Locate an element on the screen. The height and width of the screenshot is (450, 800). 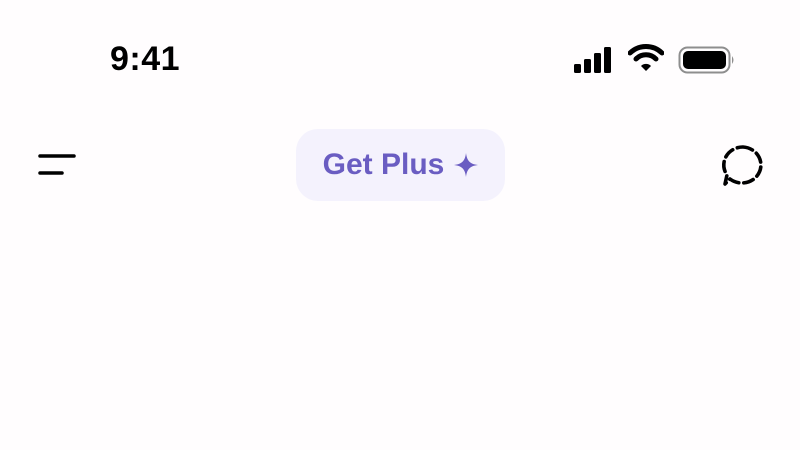
new-chat-icon is located at coordinates (742, 165).